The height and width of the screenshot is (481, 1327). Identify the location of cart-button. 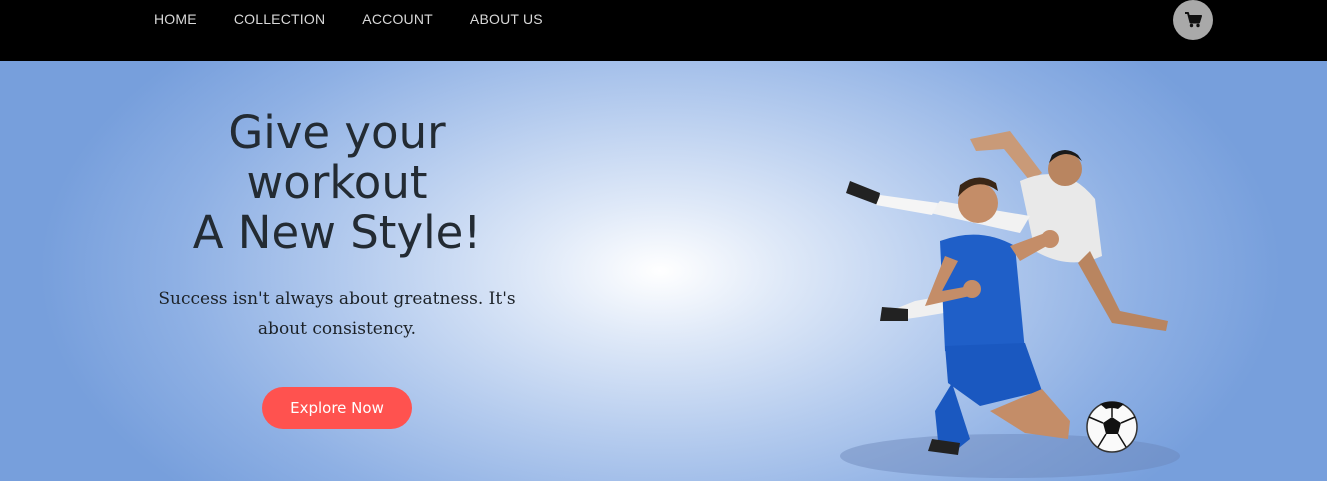
(1193, 20).